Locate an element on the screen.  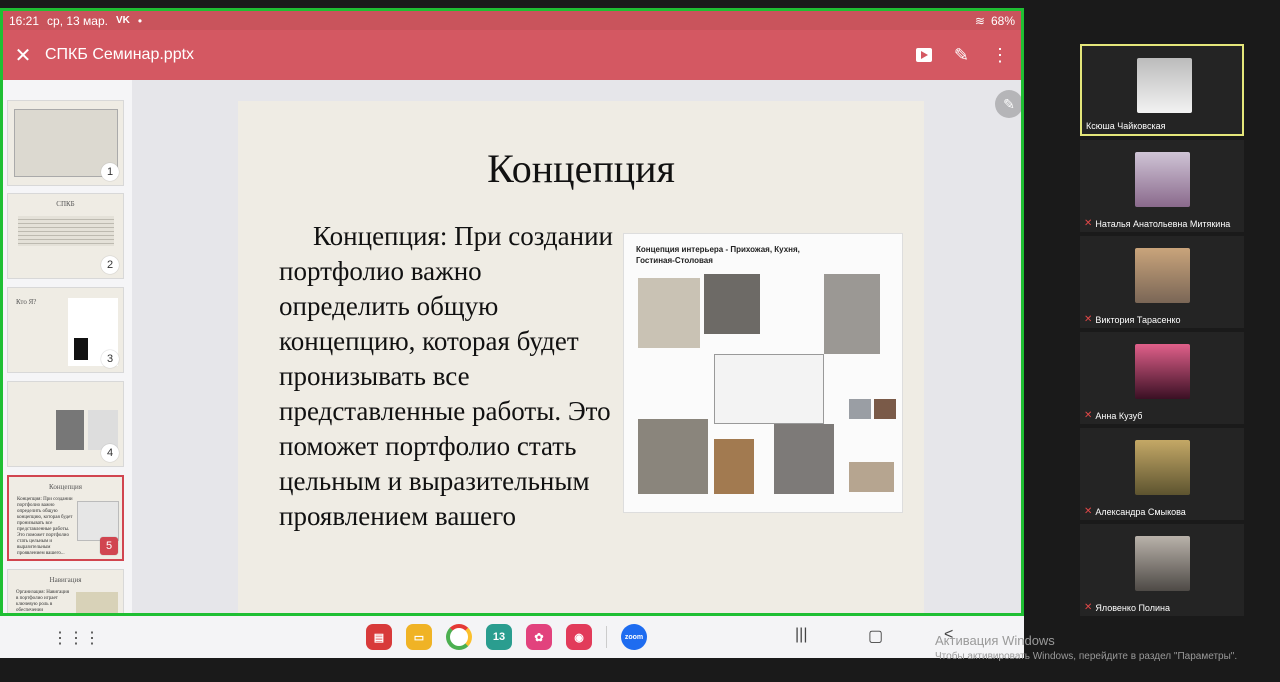
slide-number: 5 is located at coordinates (109, 546).